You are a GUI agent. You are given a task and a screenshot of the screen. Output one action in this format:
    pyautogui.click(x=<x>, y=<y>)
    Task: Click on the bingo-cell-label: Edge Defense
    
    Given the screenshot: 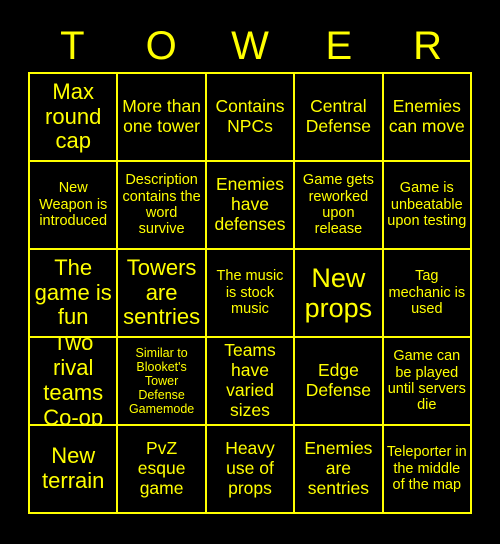 What is the action you would take?
    pyautogui.click(x=338, y=380)
    